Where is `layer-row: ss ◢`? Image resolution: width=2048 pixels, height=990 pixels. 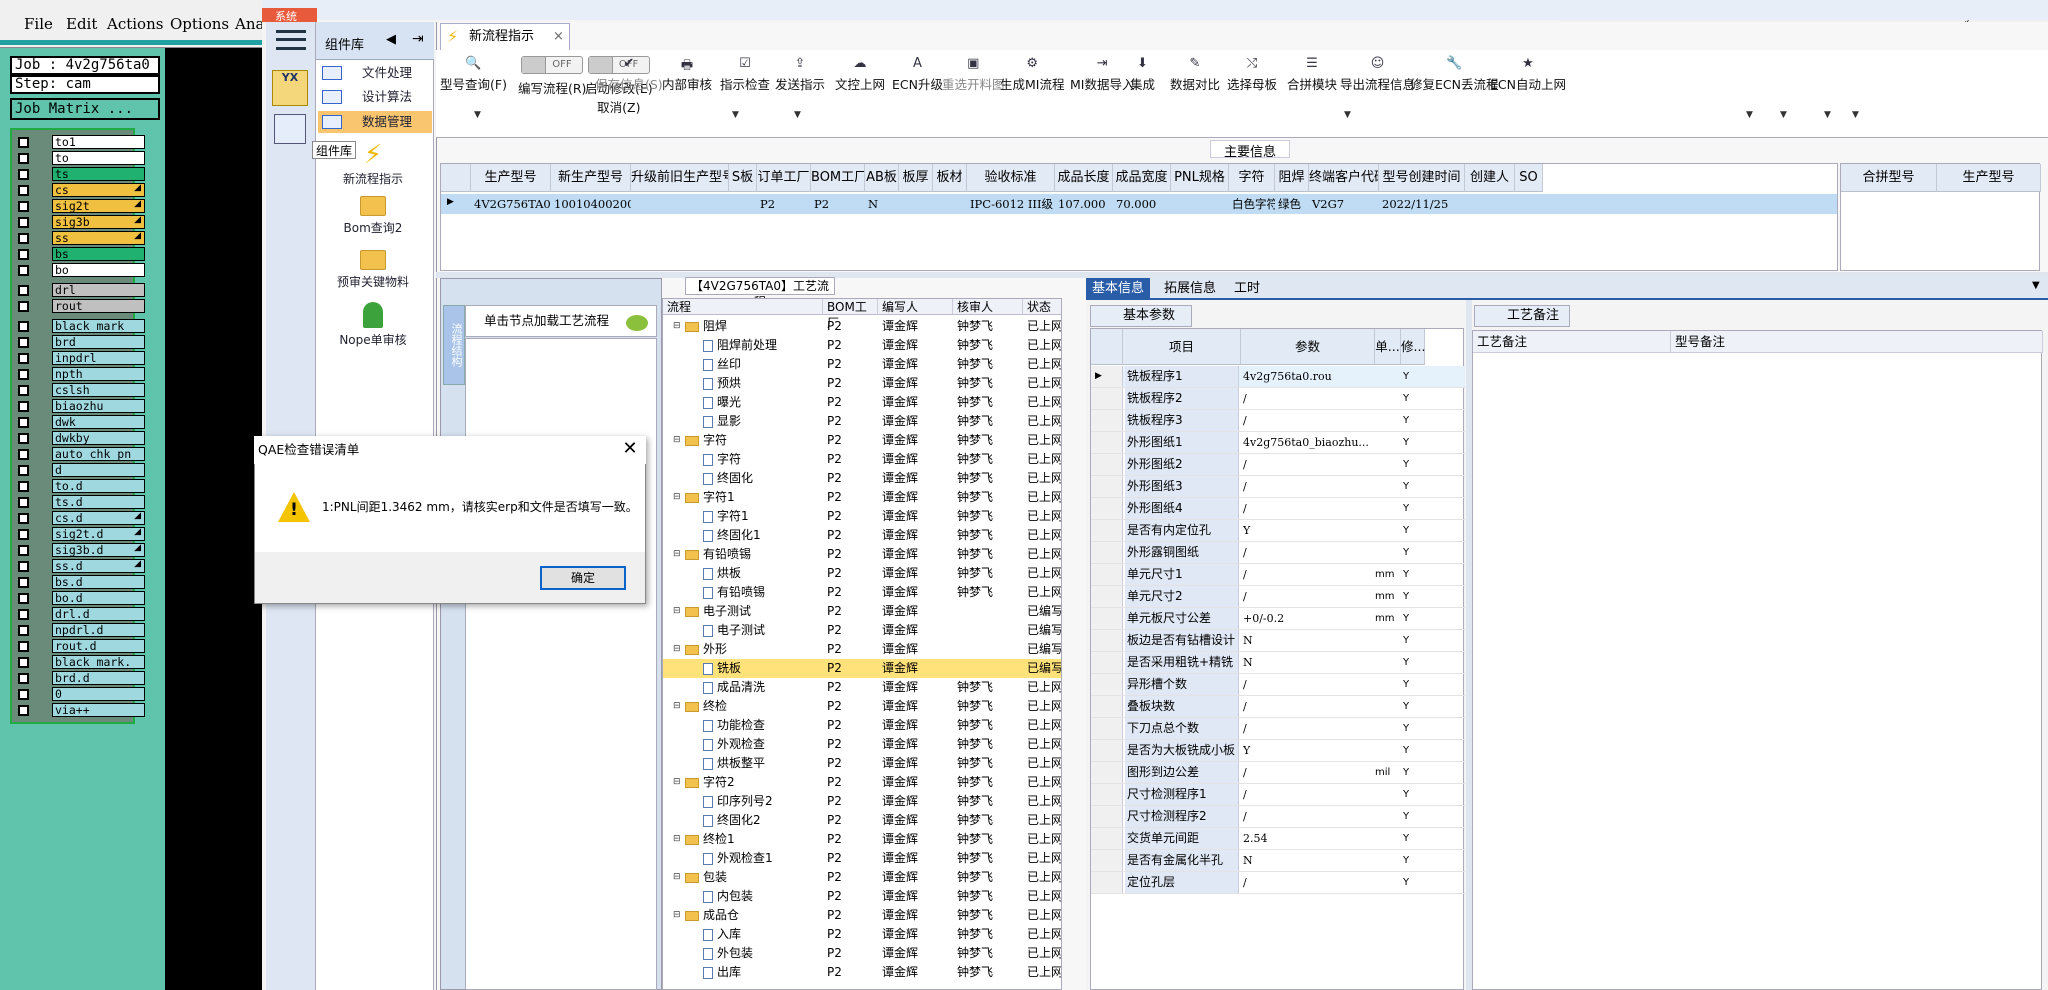
layer-row: ss ◢ is located at coordinates (80, 238).